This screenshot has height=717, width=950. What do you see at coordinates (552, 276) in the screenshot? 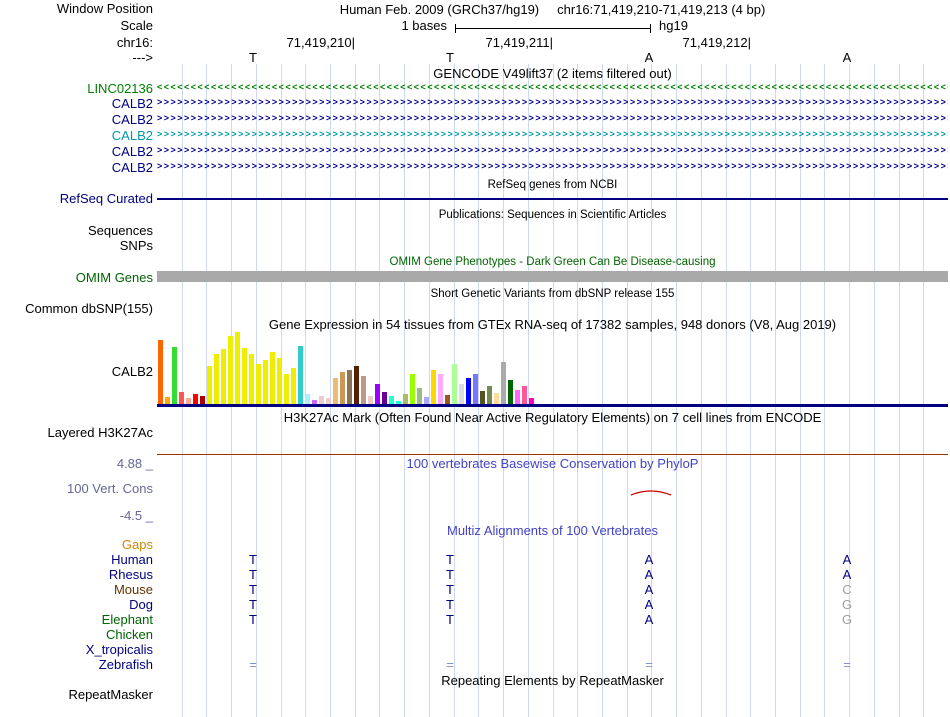
I see `omim-gene-bar` at bounding box center [552, 276].